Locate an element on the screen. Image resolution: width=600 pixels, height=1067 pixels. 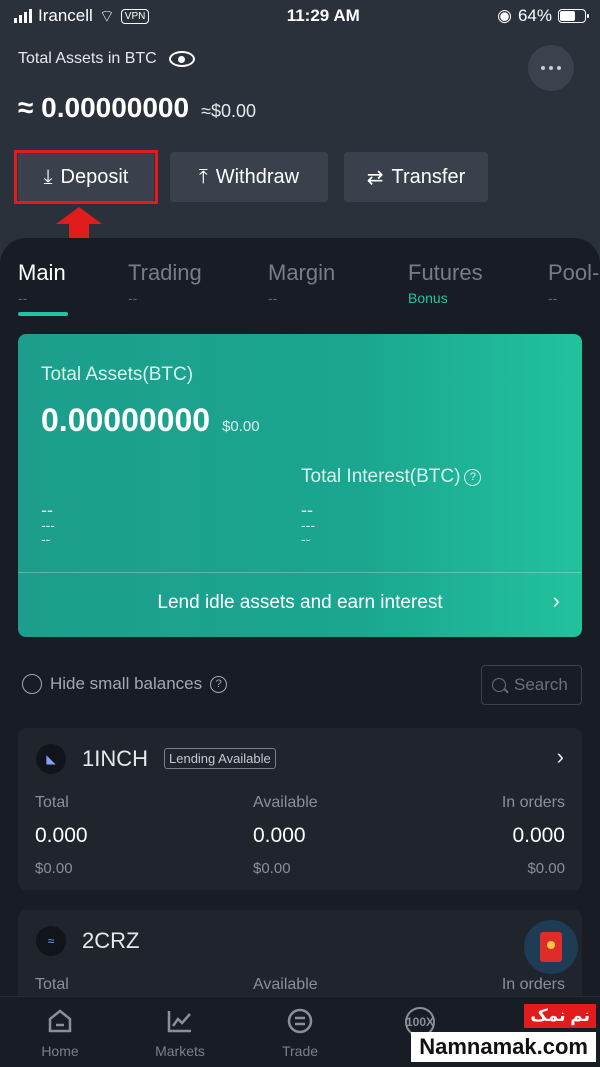
tab-futures: Futures Bonus is located at coordinates (478, 283).